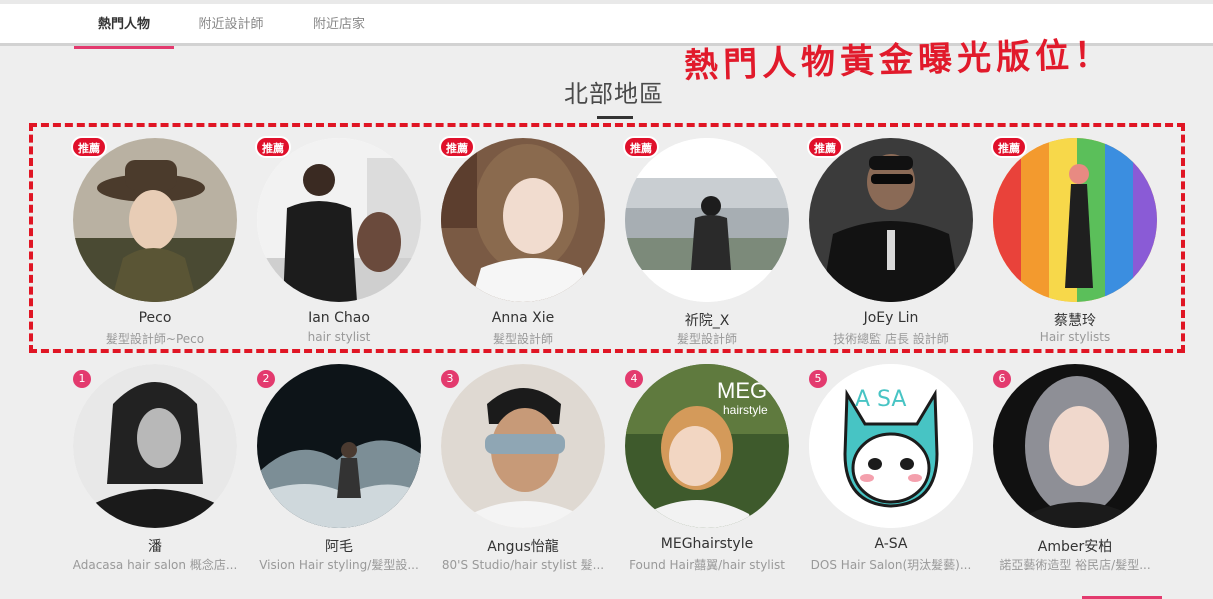  What do you see at coordinates (155, 547) in the screenshot?
I see `person-name: 潘` at bounding box center [155, 547].